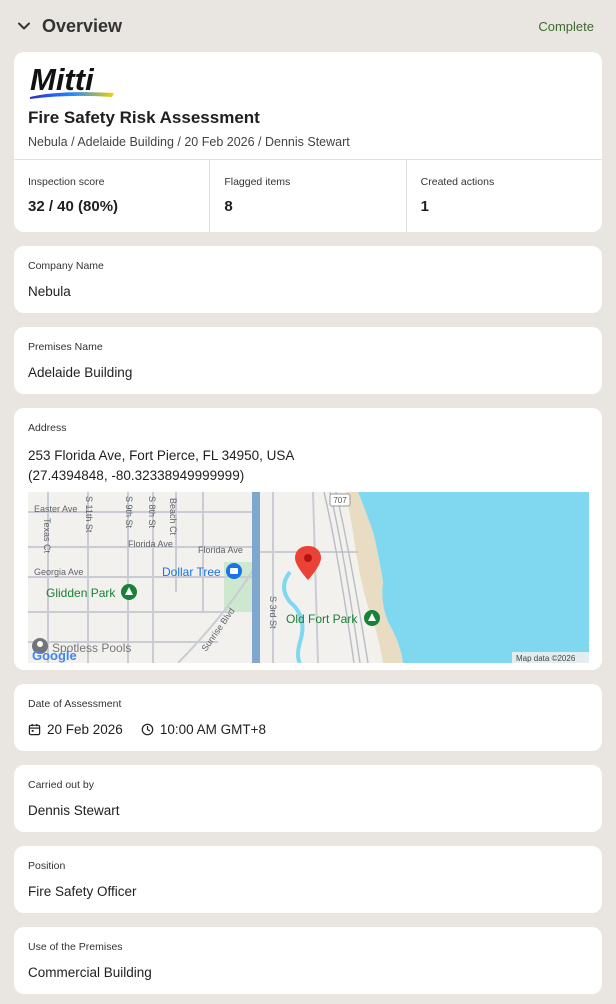 This screenshot has width=616, height=1004. What do you see at coordinates (75, 704) in the screenshot?
I see `field-label: Date of Assessment` at bounding box center [75, 704].